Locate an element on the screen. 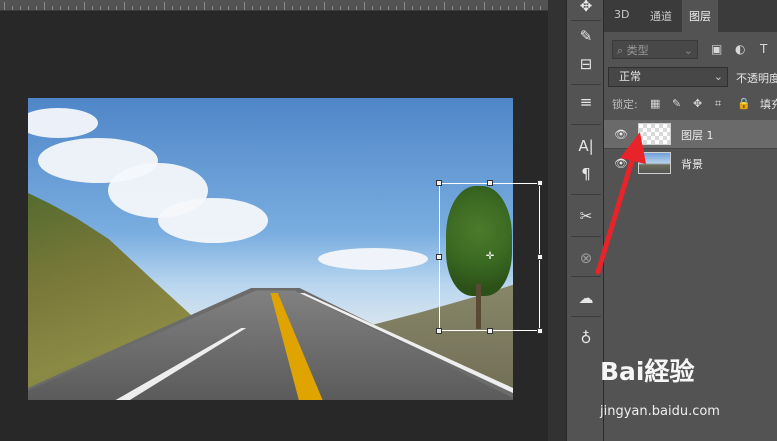  tab-channels: 通道 is located at coordinates (661, 16).